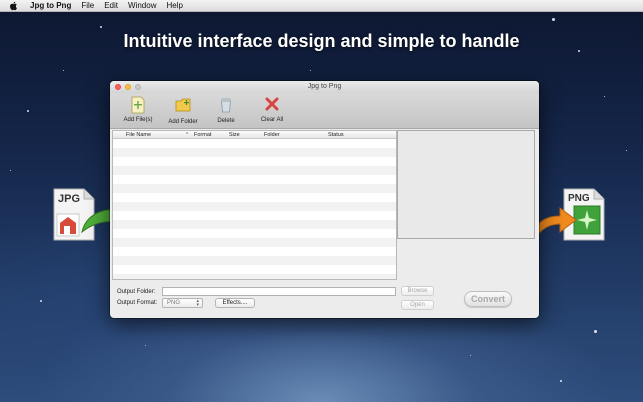  Describe the element at coordinates (324, 111) in the screenshot. I see `toolbar: Add File(s) Add Folder Delete Clear All` at that location.